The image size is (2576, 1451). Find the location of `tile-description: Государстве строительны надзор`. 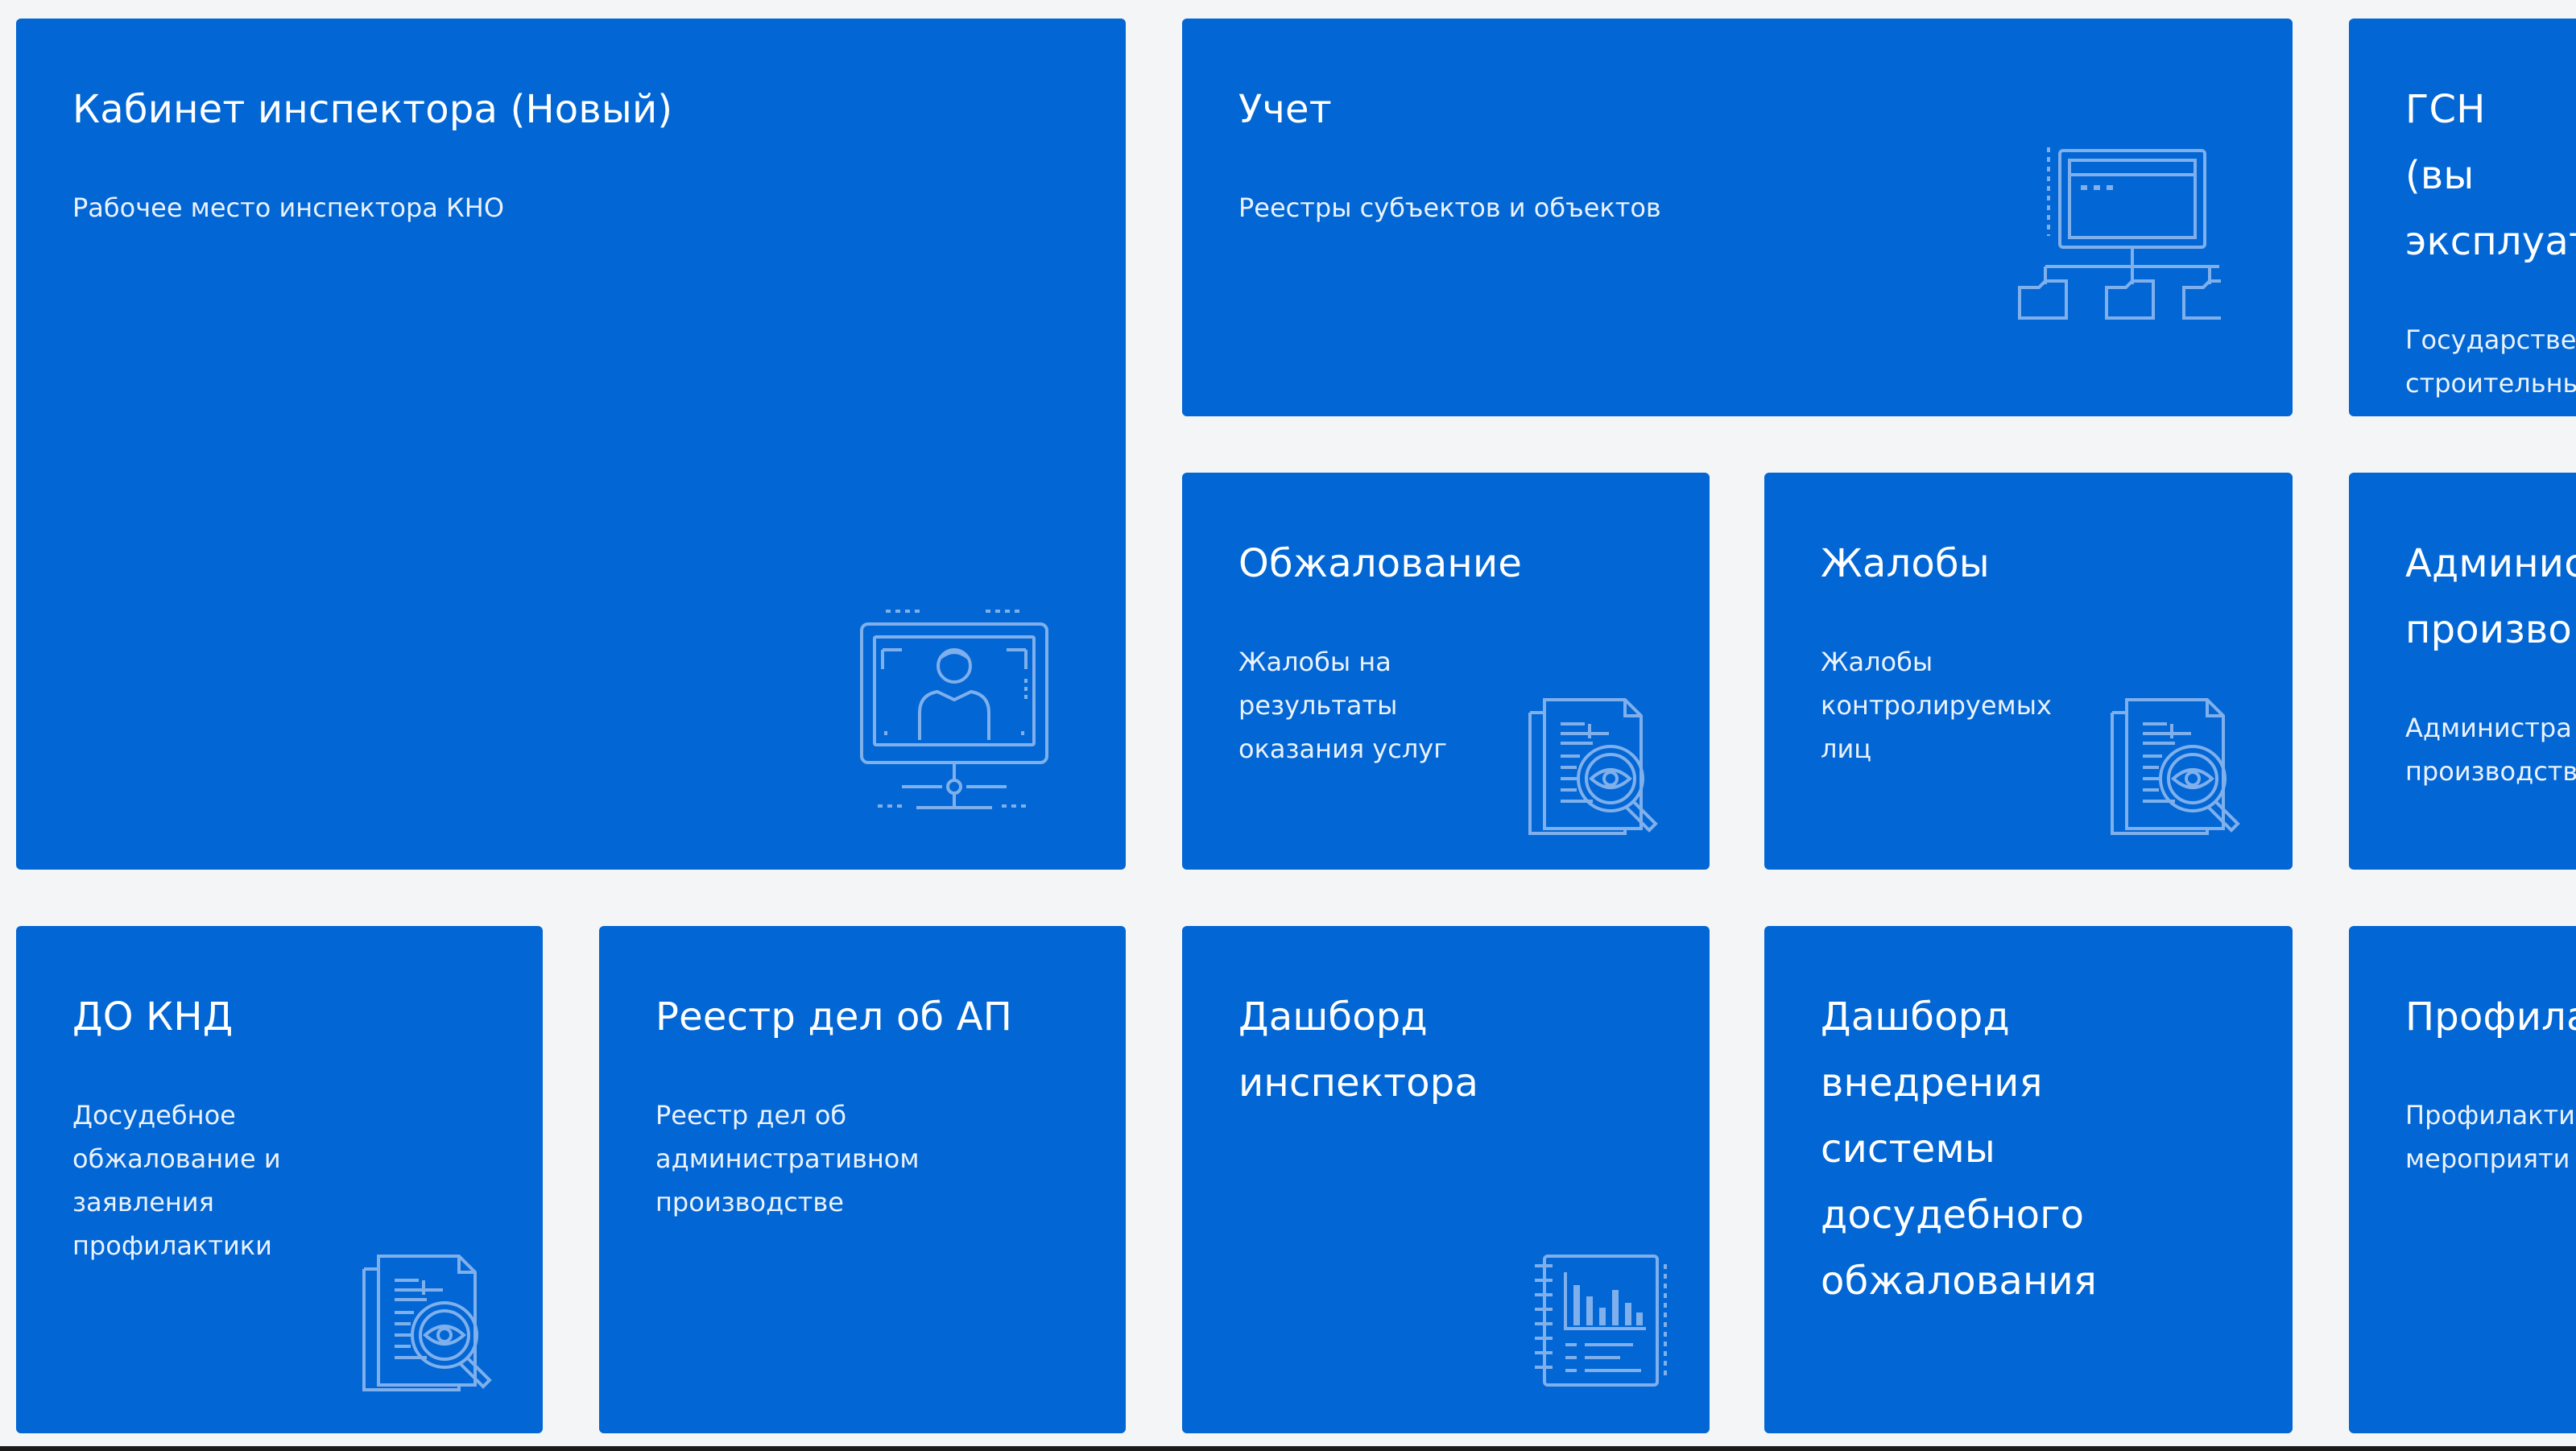

tile-description: Государстве строительны надзор is located at coordinates (2491, 370).